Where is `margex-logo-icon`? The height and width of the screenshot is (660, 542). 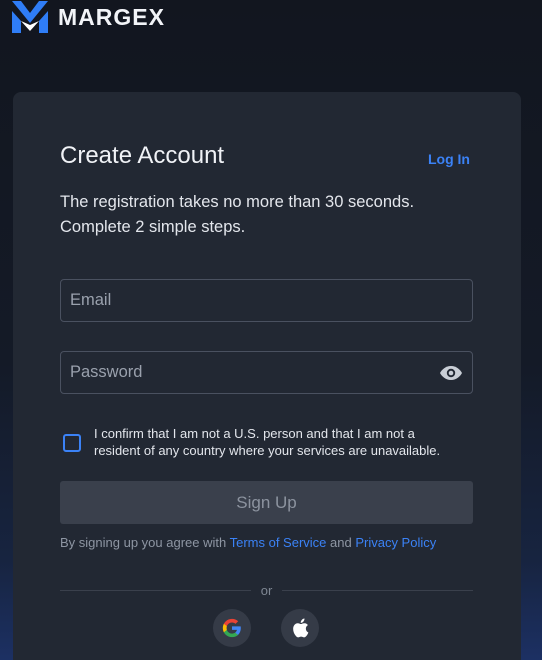
margex-logo-icon is located at coordinates (30, 17).